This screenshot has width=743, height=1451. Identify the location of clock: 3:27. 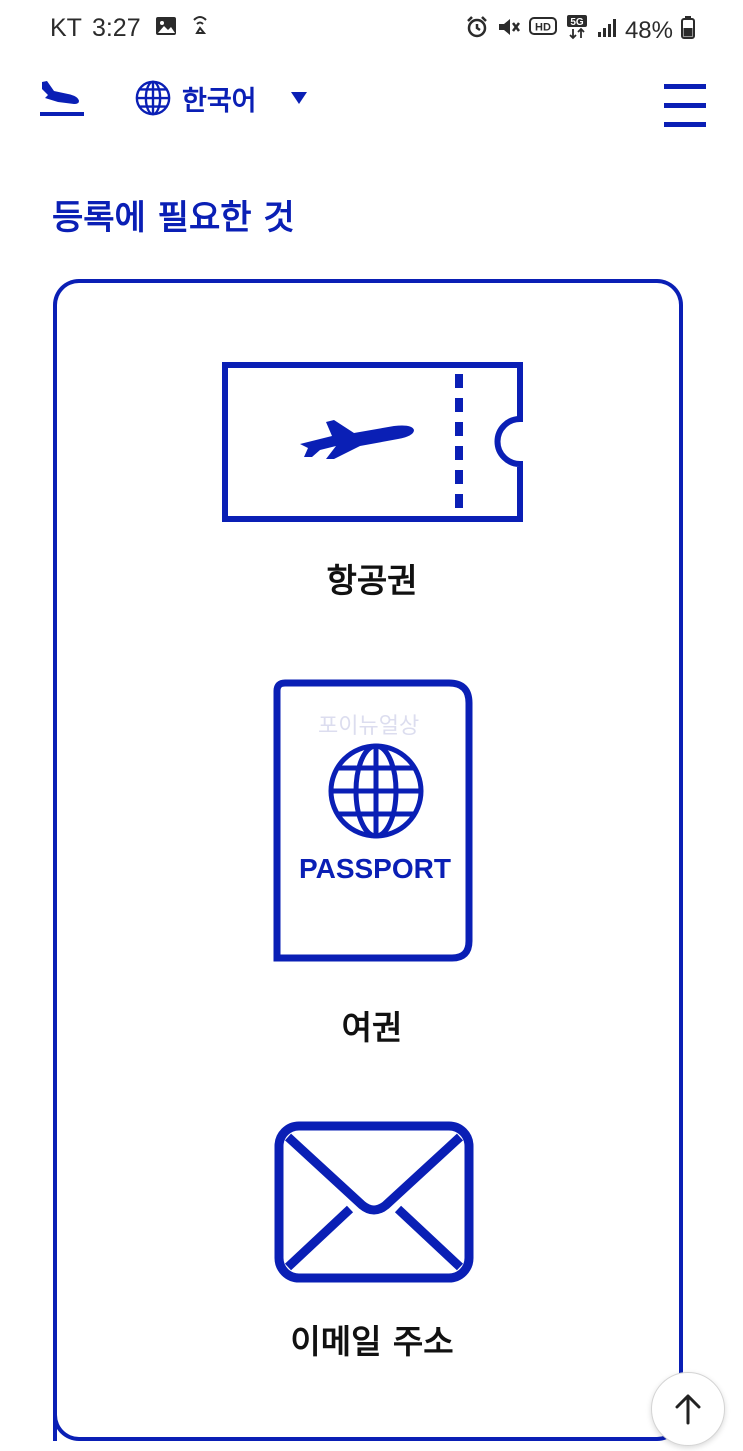
(116, 28).